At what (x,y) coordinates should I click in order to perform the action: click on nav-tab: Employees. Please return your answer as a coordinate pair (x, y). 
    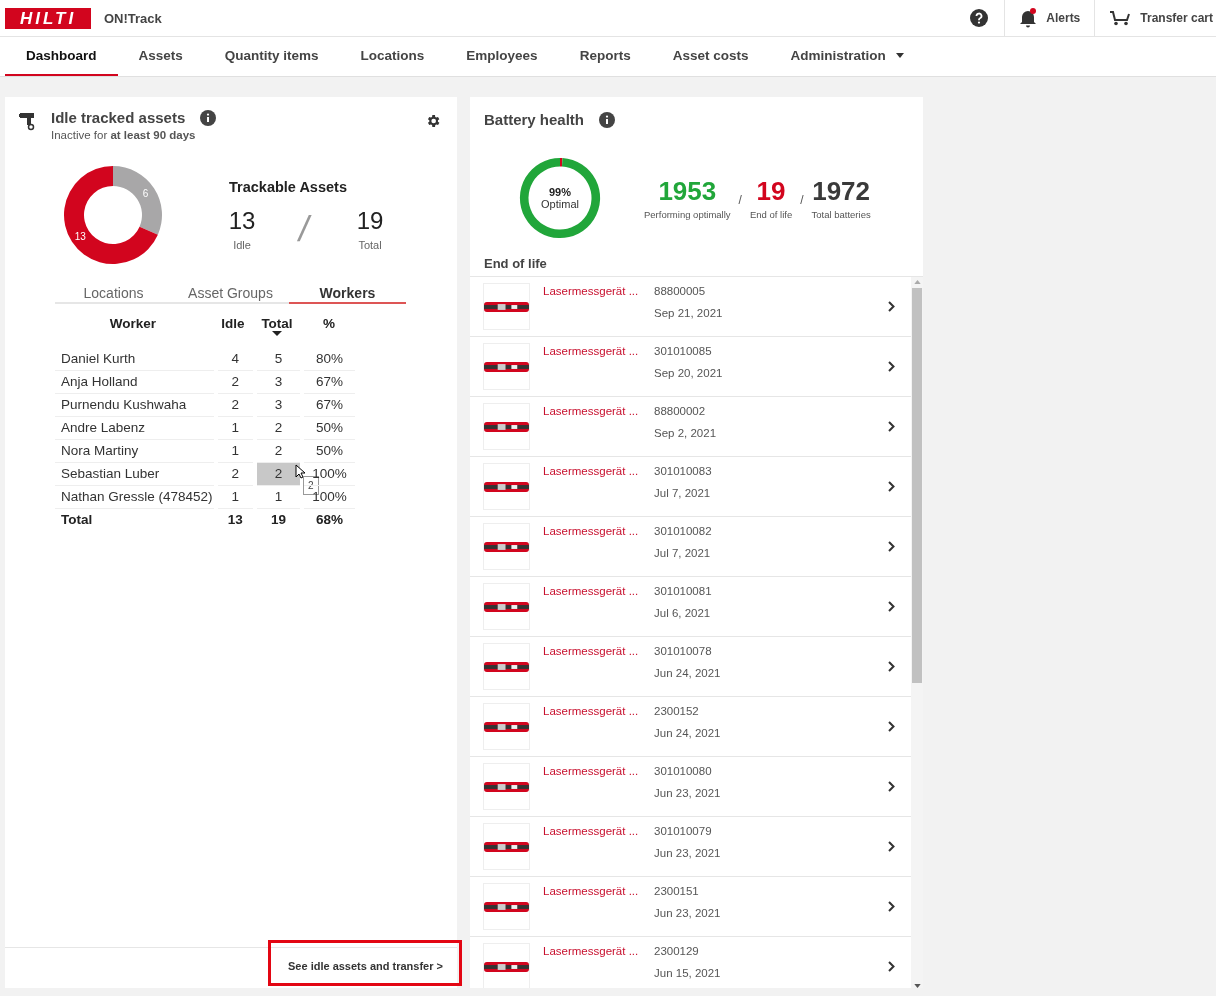
    Looking at the image, I should click on (502, 56).